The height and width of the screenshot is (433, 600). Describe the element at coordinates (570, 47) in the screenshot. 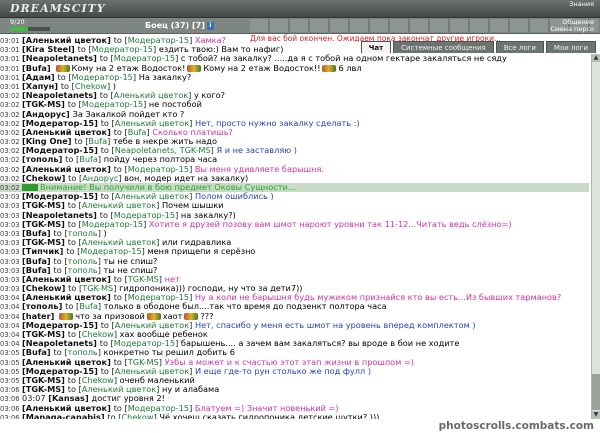

I see `tab-3: Мои логи` at that location.